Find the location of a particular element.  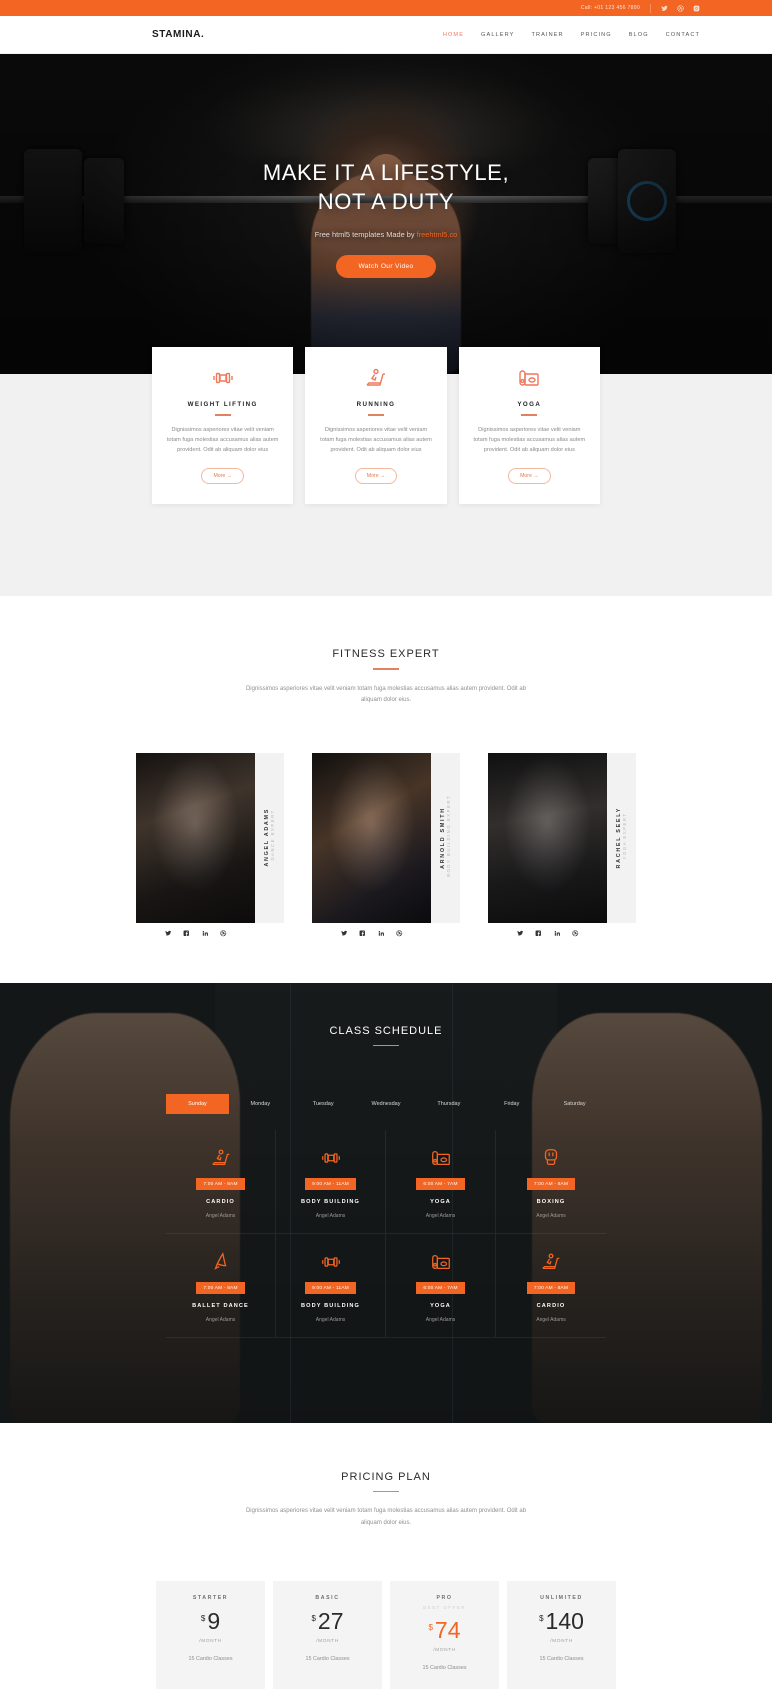

trainer-meta: ANGEL ADAMS DANCE EXPERT is located at coordinates (269, 837).